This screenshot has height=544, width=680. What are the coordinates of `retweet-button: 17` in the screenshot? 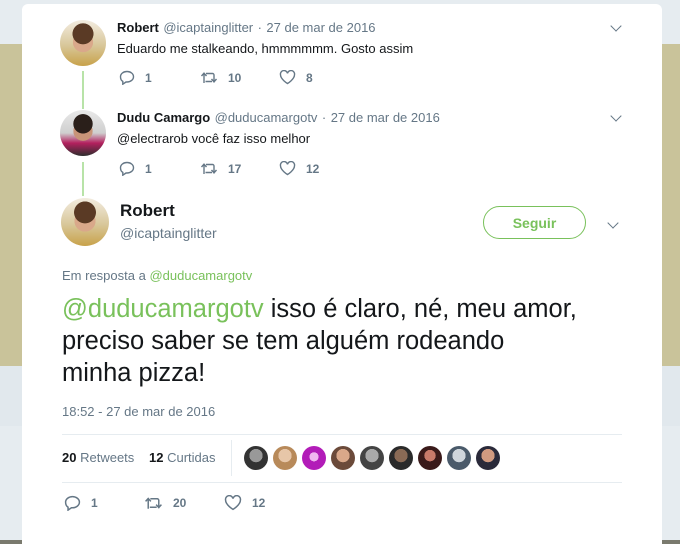 It's located at (220, 168).